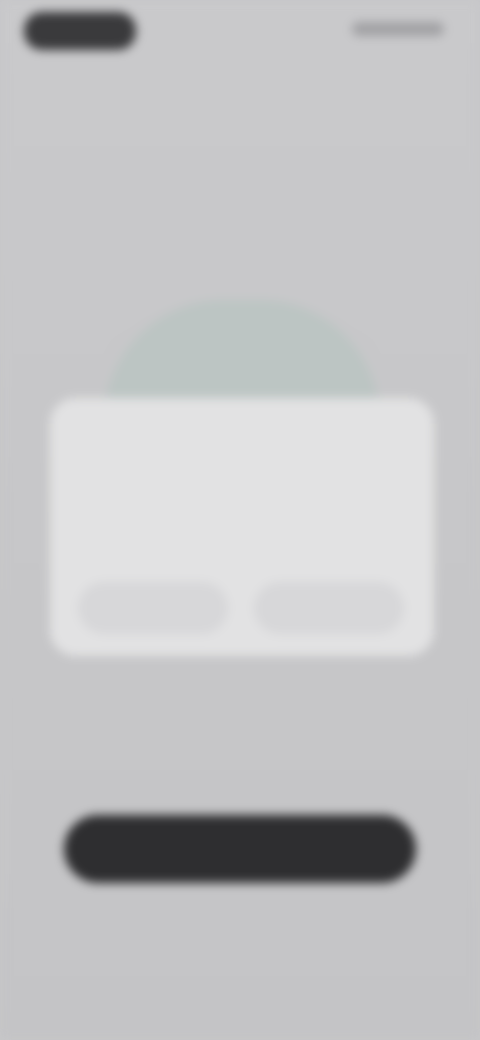  I want to click on secondary-link, so click(240, 911).